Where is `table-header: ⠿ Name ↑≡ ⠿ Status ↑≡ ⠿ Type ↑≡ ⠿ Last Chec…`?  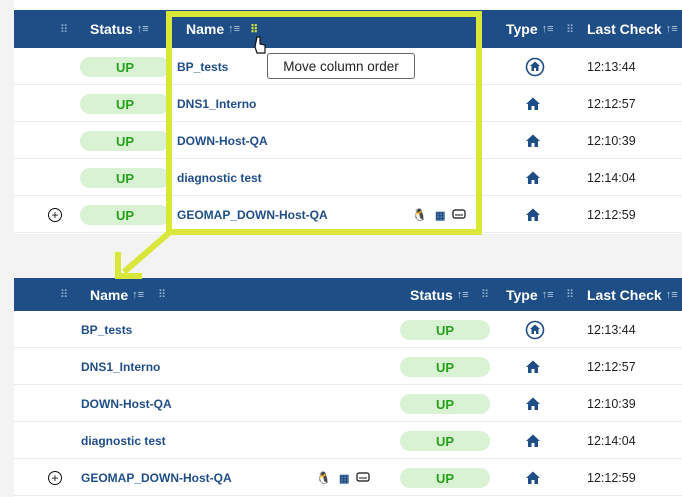
table-header: ⠿ Name ↑≡ ⠿ Status ↑≡ ⠿ Type ↑≡ ⠿ Last Chec… is located at coordinates (348, 294).